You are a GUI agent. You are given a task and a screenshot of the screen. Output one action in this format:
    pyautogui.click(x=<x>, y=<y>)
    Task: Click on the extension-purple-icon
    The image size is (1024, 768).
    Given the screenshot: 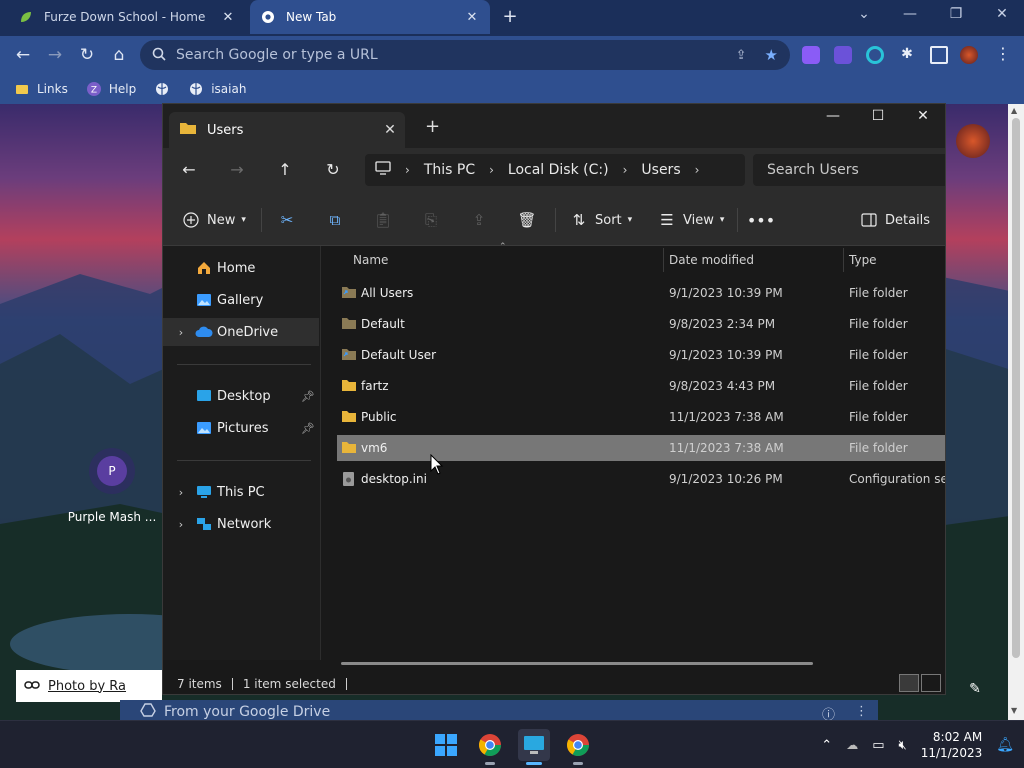 What is the action you would take?
    pyautogui.click(x=811, y=55)
    